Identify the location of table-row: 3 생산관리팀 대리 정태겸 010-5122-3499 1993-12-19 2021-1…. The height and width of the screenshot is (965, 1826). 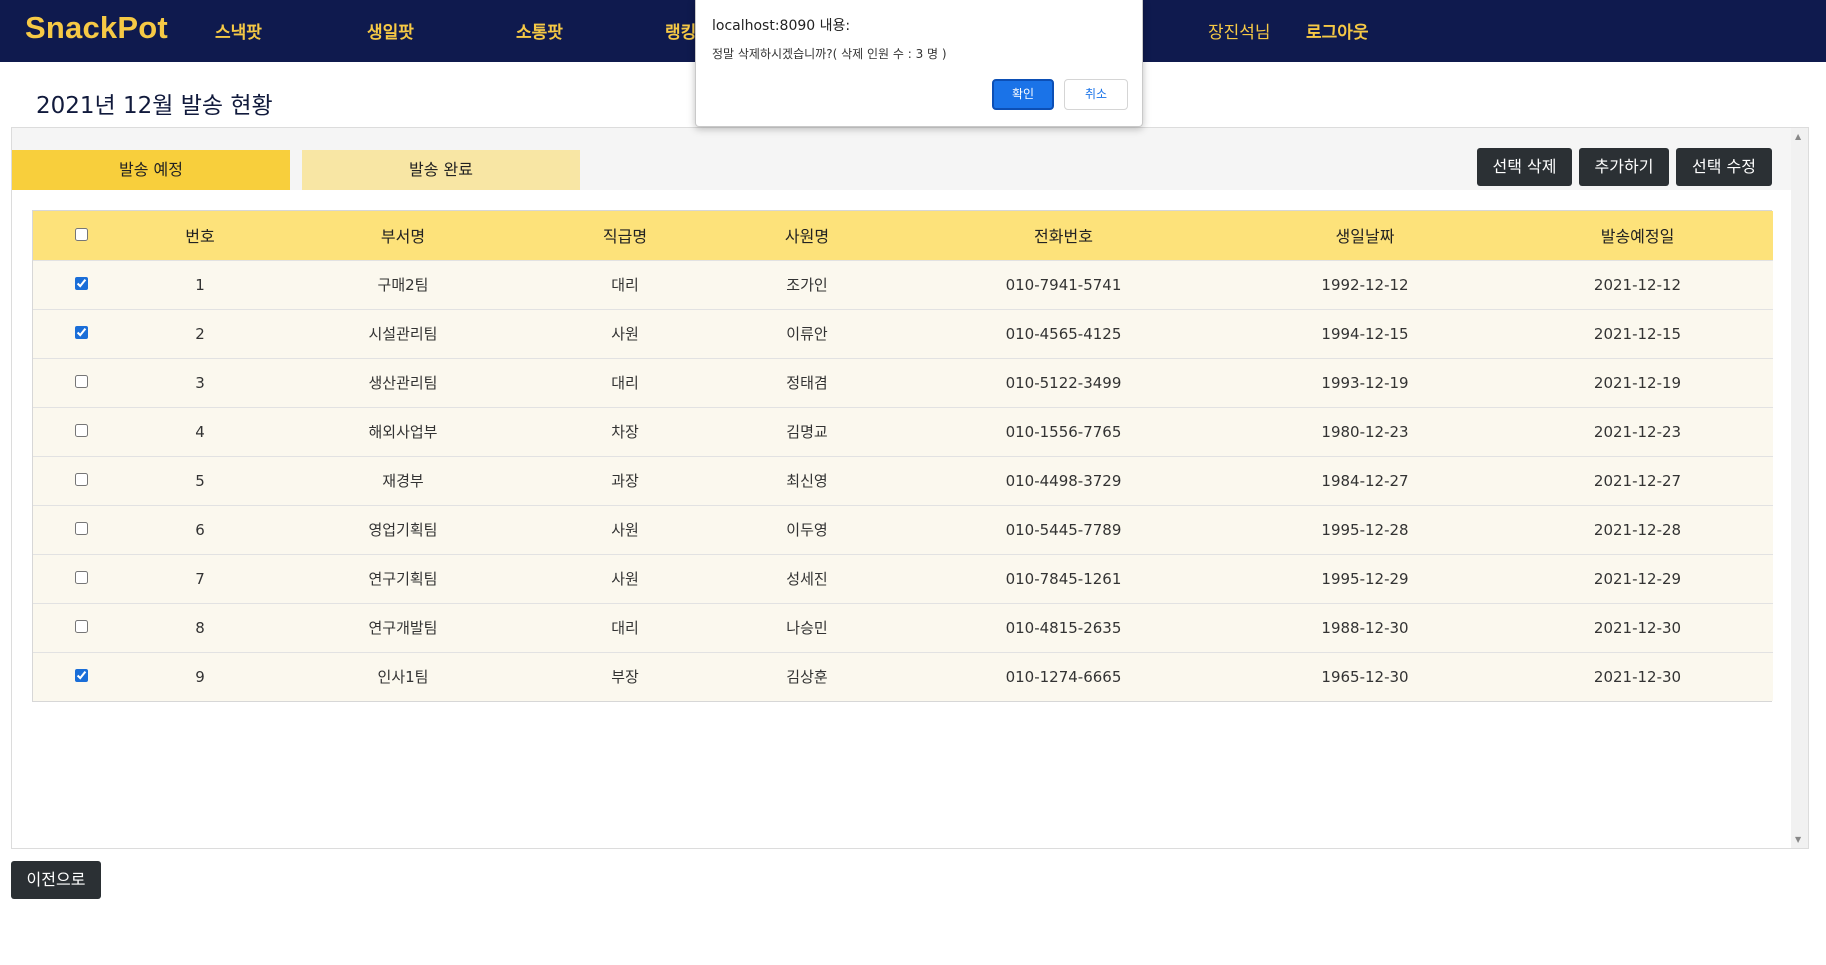
(903, 382).